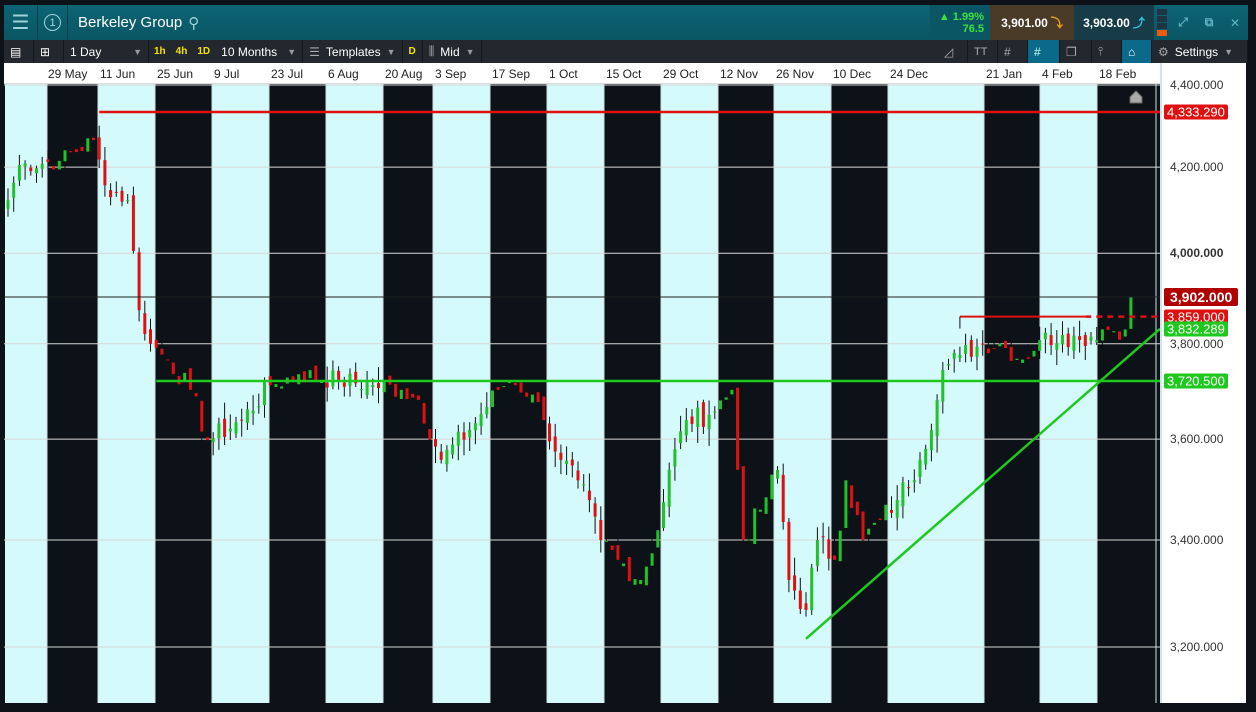 This screenshot has width=1256, height=712. What do you see at coordinates (795, 74) in the screenshot?
I see `date-tick-label: 26 Nov` at bounding box center [795, 74].